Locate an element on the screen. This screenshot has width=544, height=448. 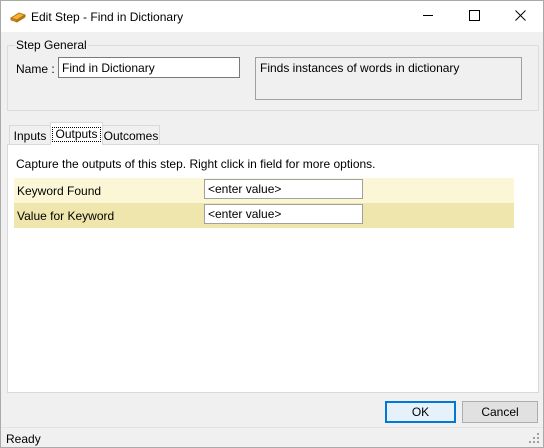
tab-inputs: Inputs is located at coordinates (30, 135).